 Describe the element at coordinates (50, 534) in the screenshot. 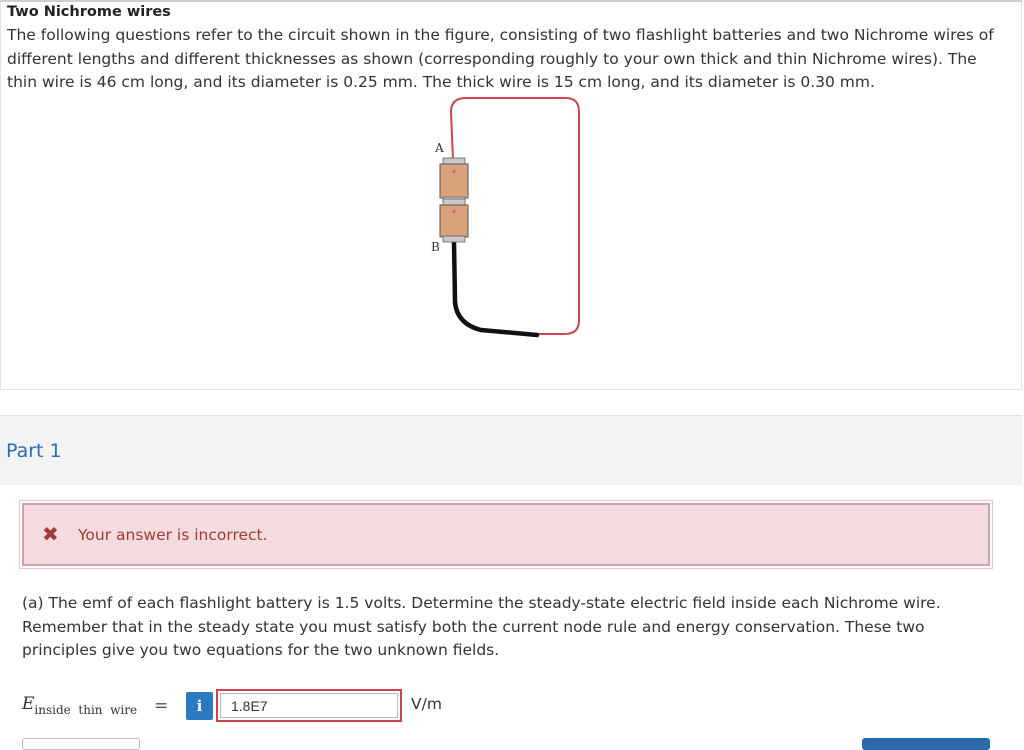

I see `close-x-icon: ✖` at that location.